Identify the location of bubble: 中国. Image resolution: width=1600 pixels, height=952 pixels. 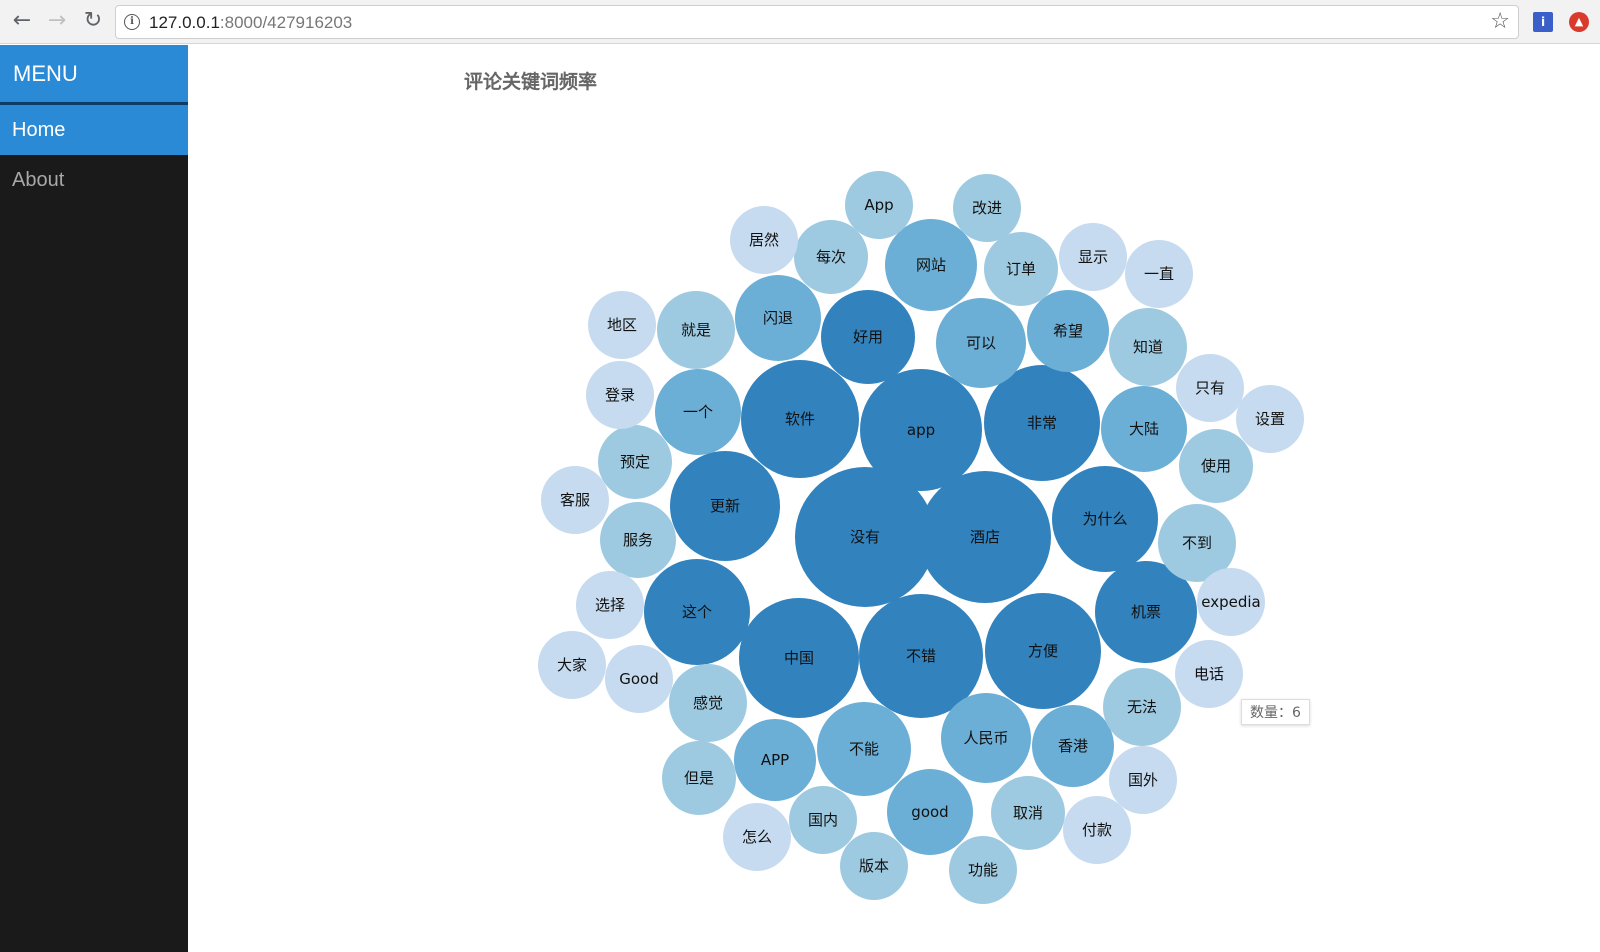
(799, 658).